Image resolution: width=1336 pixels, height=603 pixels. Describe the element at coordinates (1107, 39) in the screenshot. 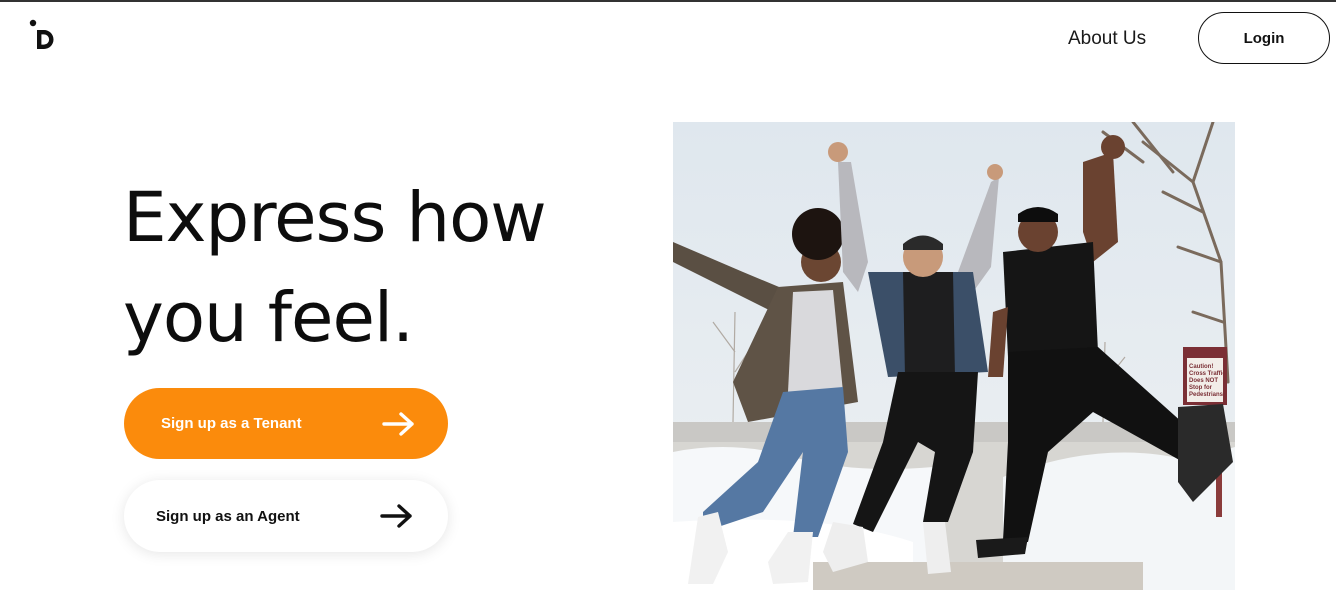

I see `nav-about-us-link: About Us` at that location.